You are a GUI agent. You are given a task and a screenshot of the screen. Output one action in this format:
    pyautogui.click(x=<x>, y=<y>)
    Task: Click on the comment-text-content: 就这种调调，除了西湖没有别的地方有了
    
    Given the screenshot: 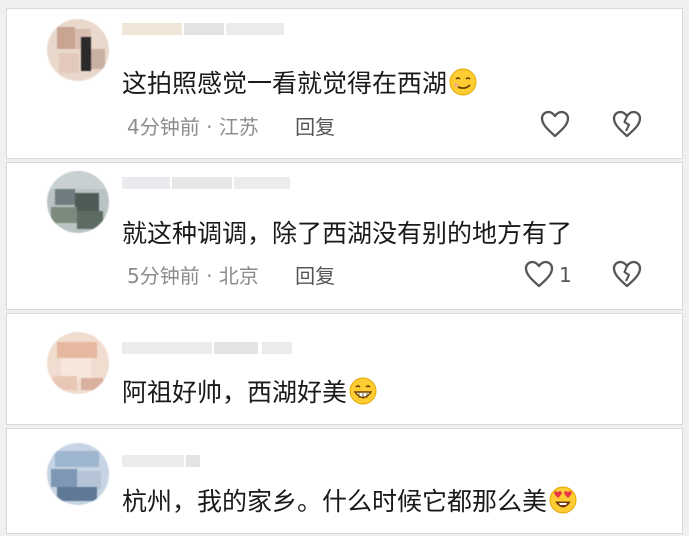 What is the action you would take?
    pyautogui.click(x=347, y=233)
    